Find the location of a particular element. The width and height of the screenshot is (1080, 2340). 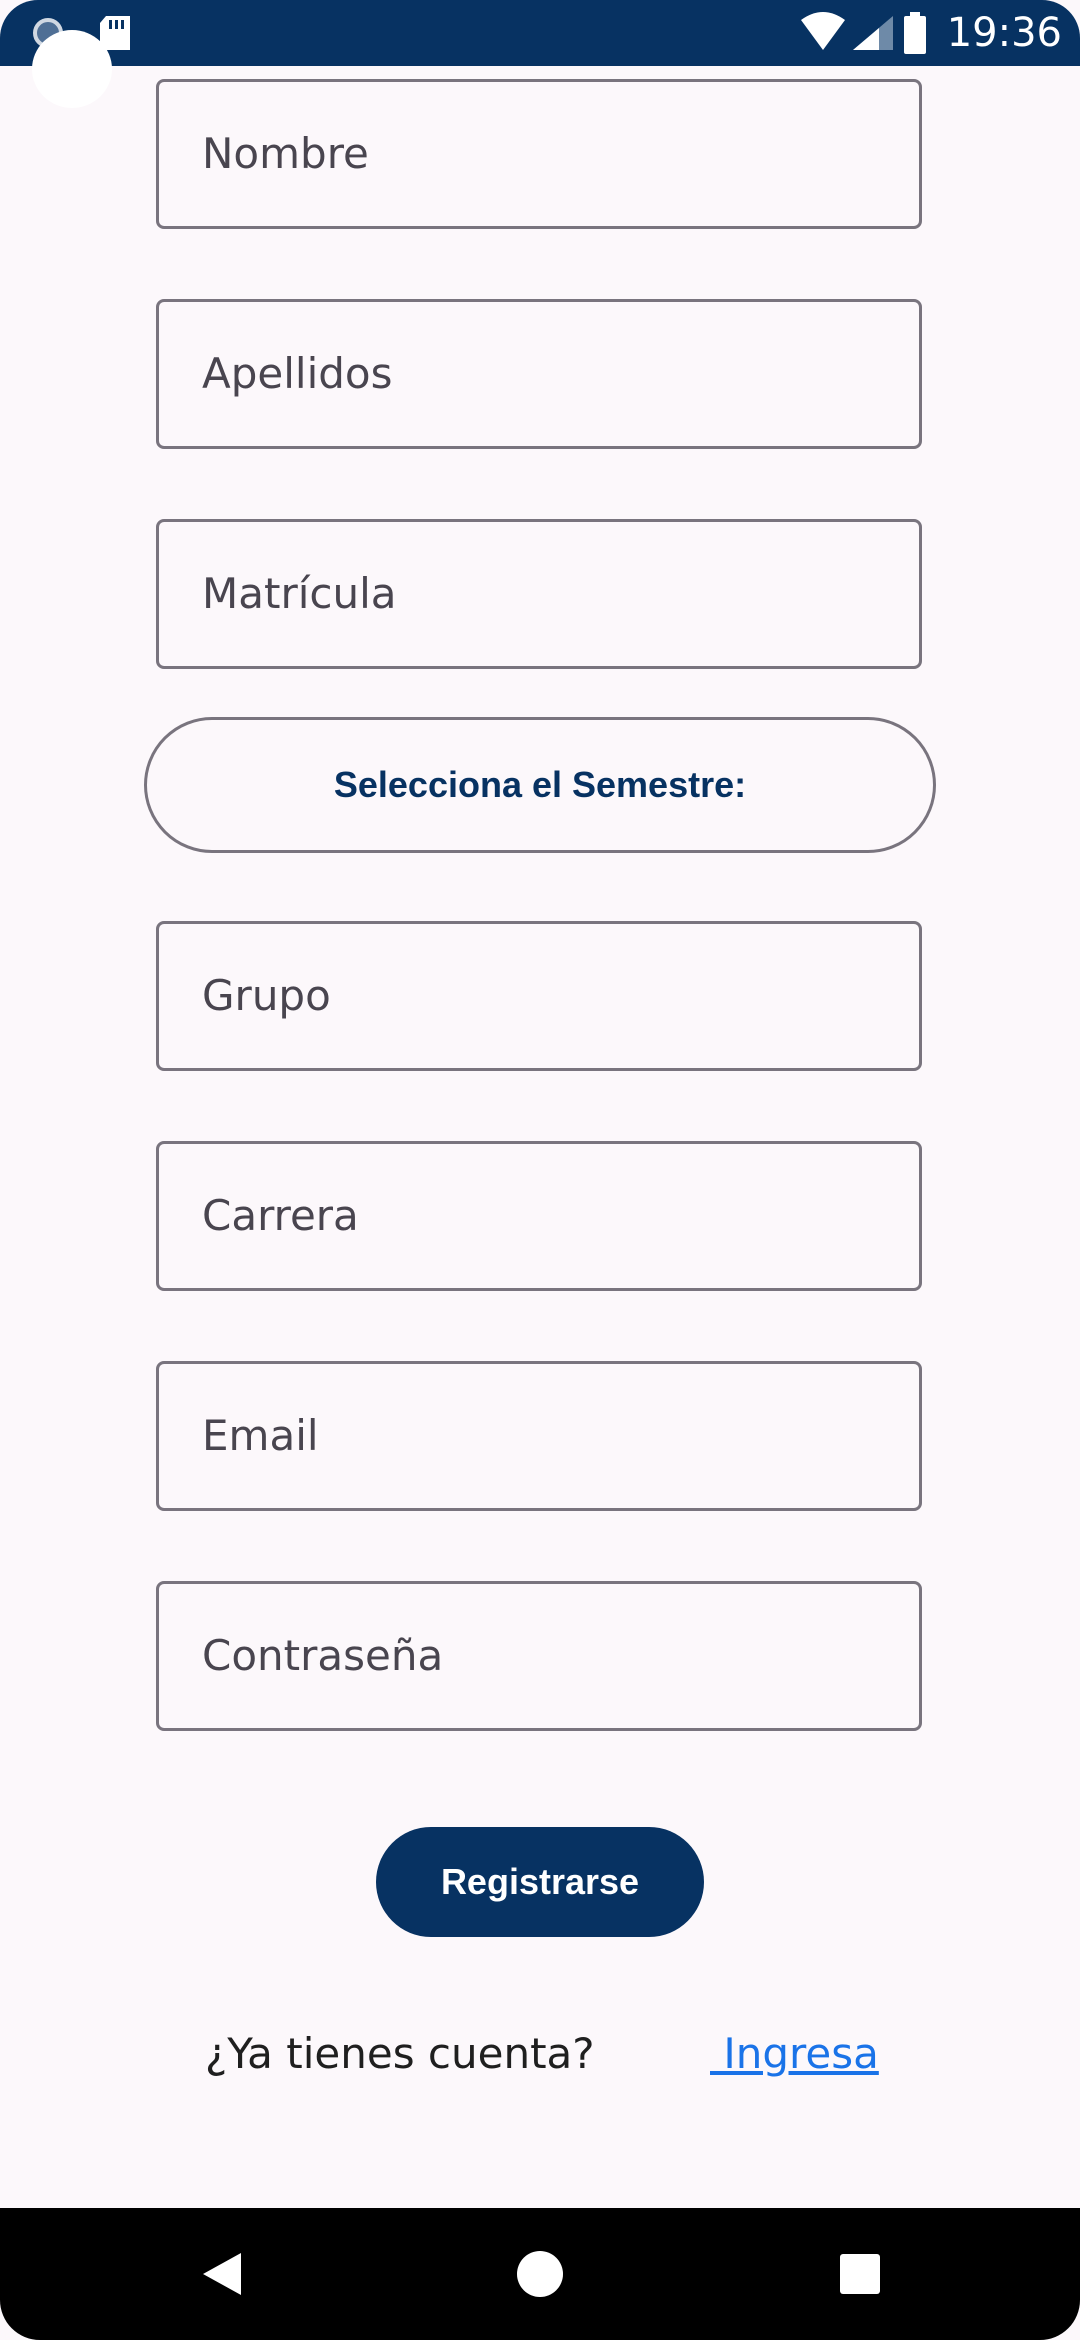

grupo-field: Grupo is located at coordinates (539, 996).